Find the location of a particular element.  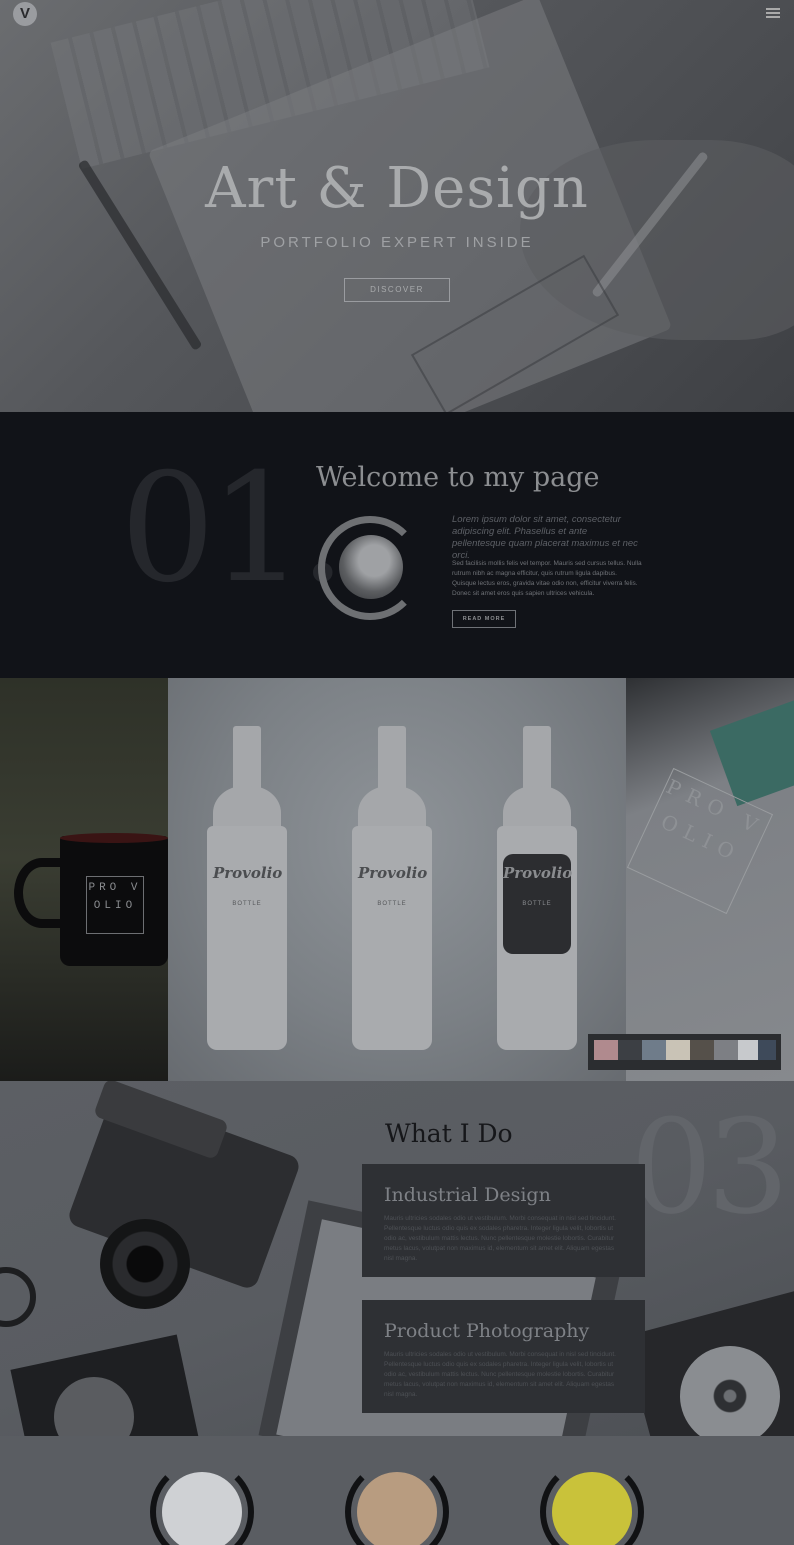

hamburger-icon is located at coordinates (773, 13).